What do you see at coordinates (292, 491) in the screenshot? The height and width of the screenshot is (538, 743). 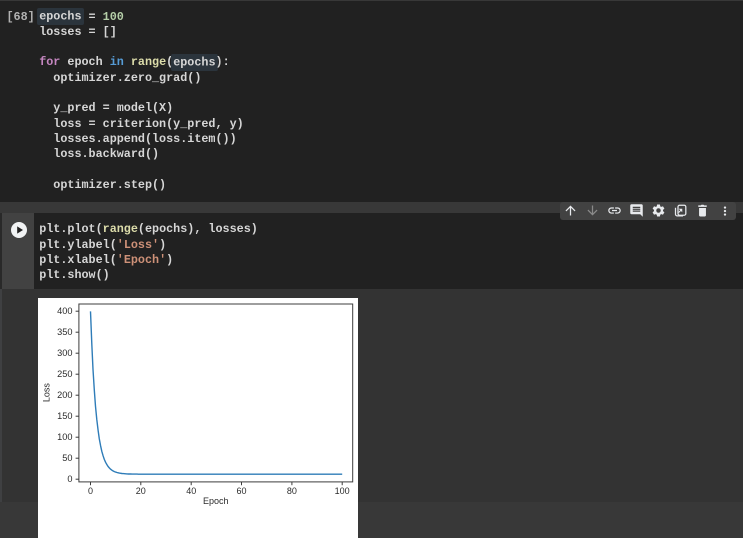 I see `svg-text: 80` at bounding box center [292, 491].